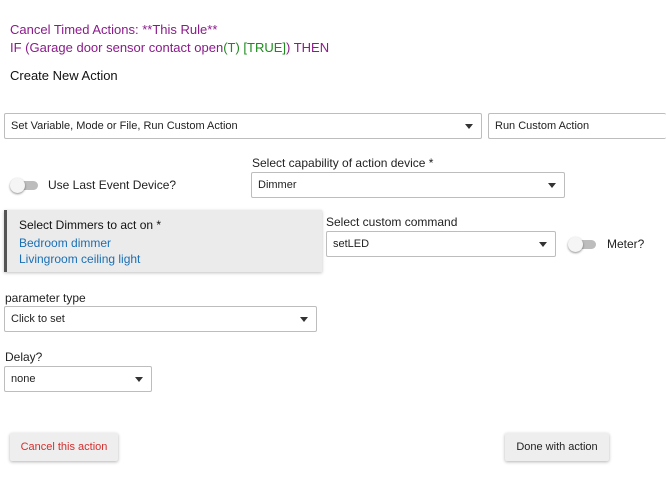  What do you see at coordinates (542, 126) in the screenshot?
I see `action-type-value: Run Custom Action` at bounding box center [542, 126].